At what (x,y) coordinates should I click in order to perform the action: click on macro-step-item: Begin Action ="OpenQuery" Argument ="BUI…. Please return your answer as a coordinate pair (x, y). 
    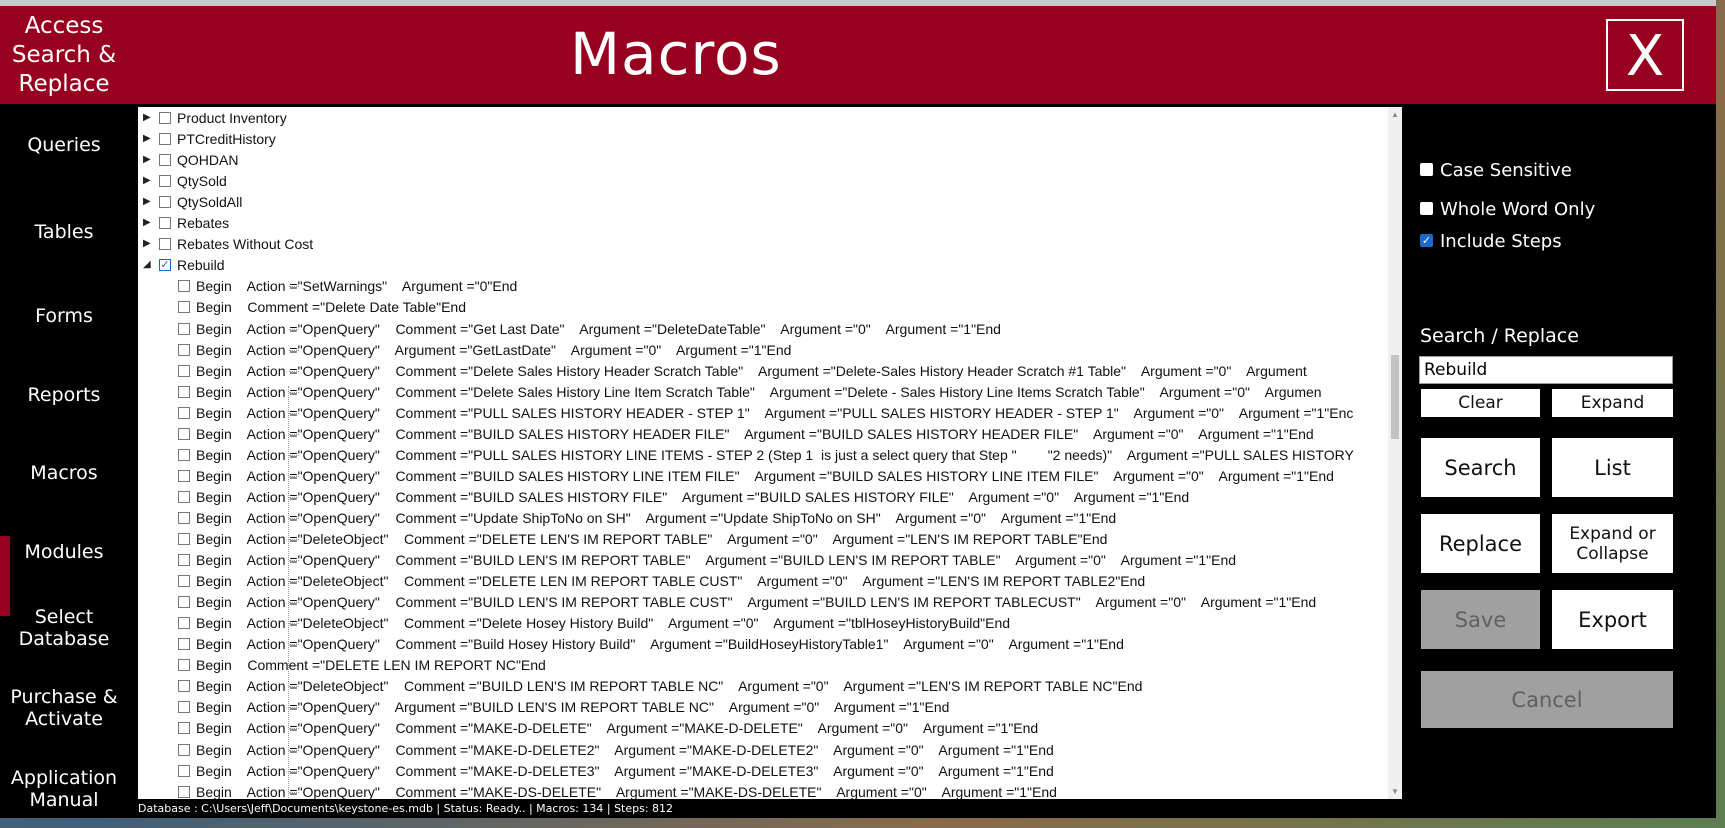
    Looking at the image, I should click on (760, 707).